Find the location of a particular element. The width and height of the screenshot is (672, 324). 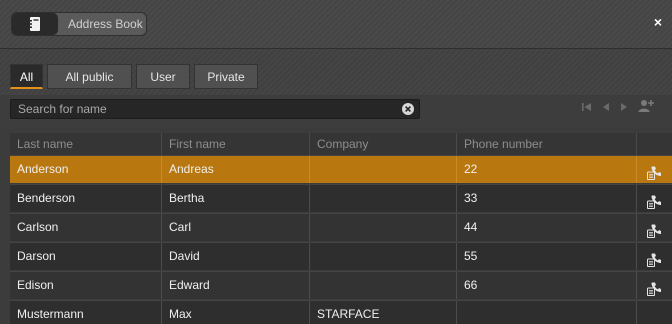

clear-search-icon is located at coordinates (408, 110).